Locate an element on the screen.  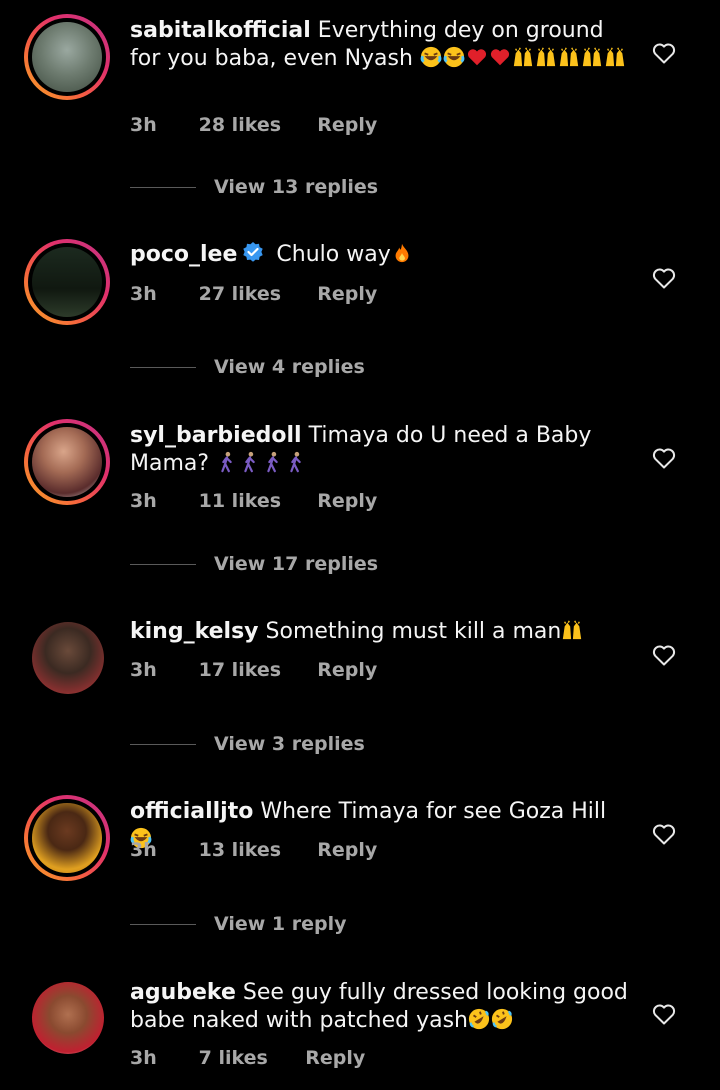
comment-text: king_kelsy Something must kill a man is located at coordinates (380, 632).